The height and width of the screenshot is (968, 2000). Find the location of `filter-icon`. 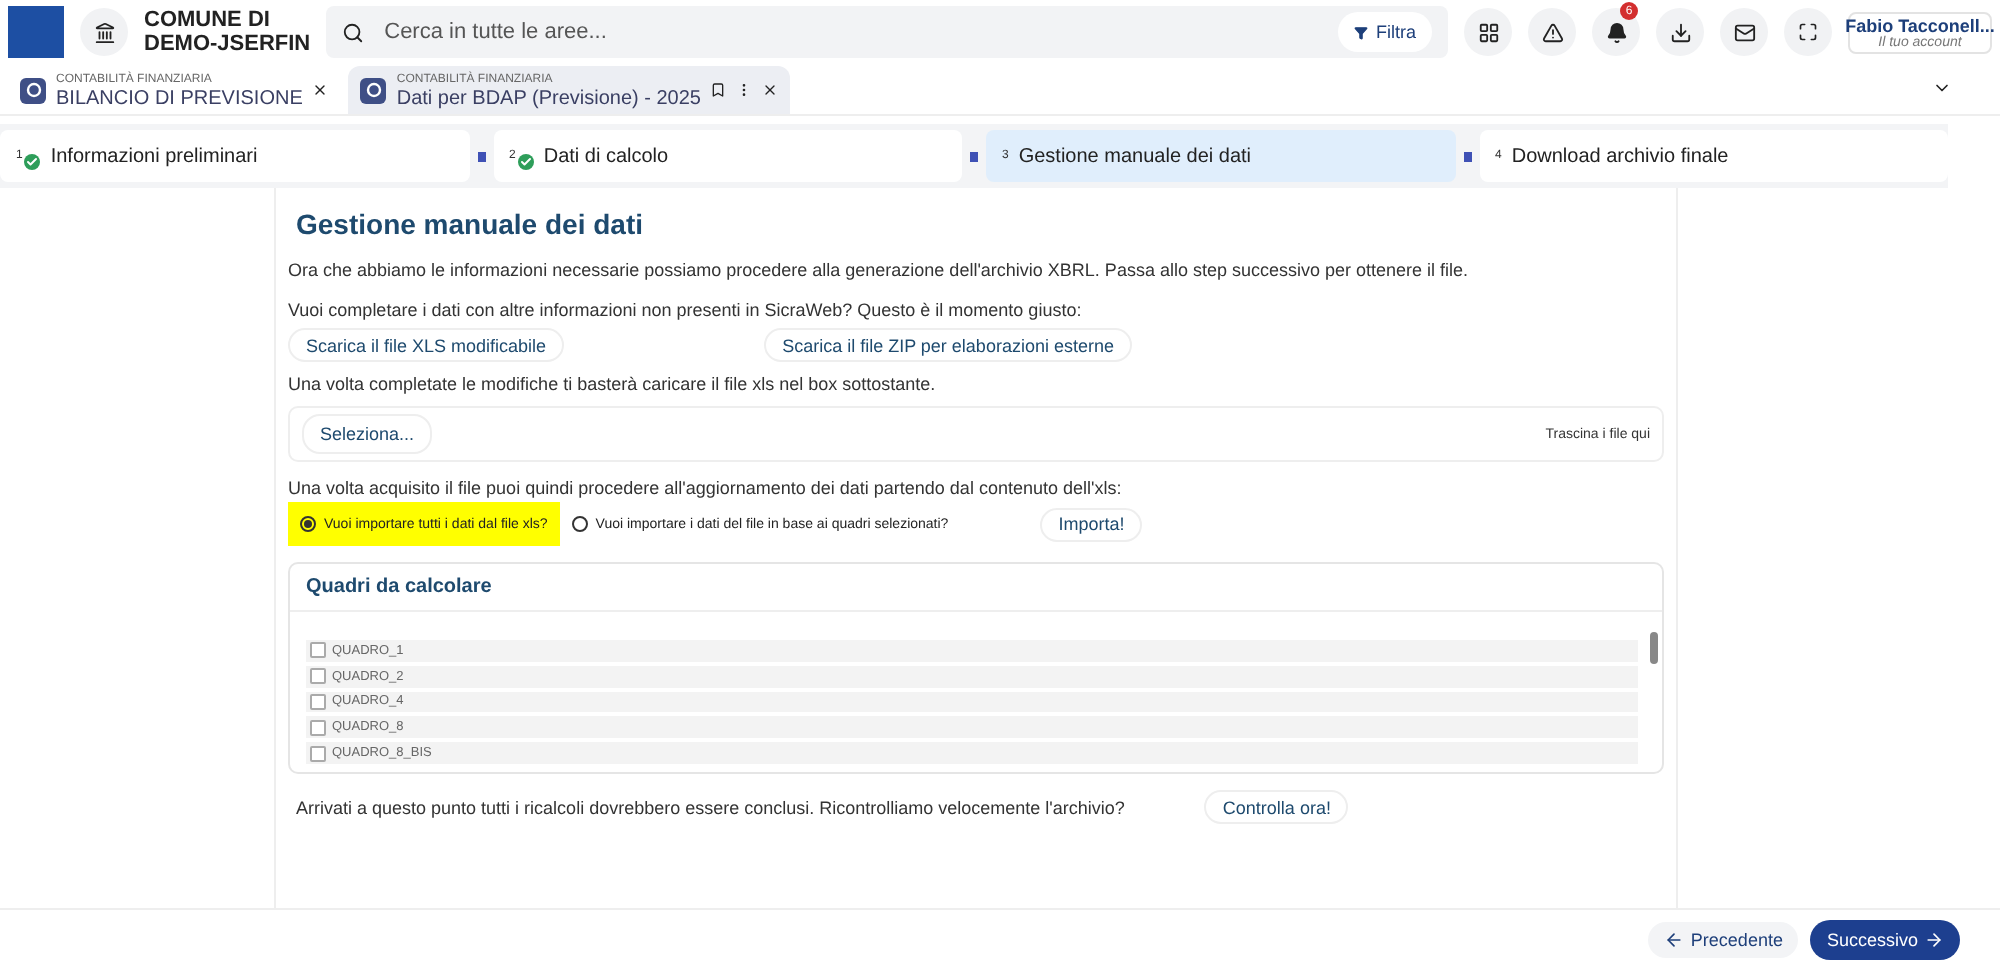

filter-icon is located at coordinates (1361, 32).